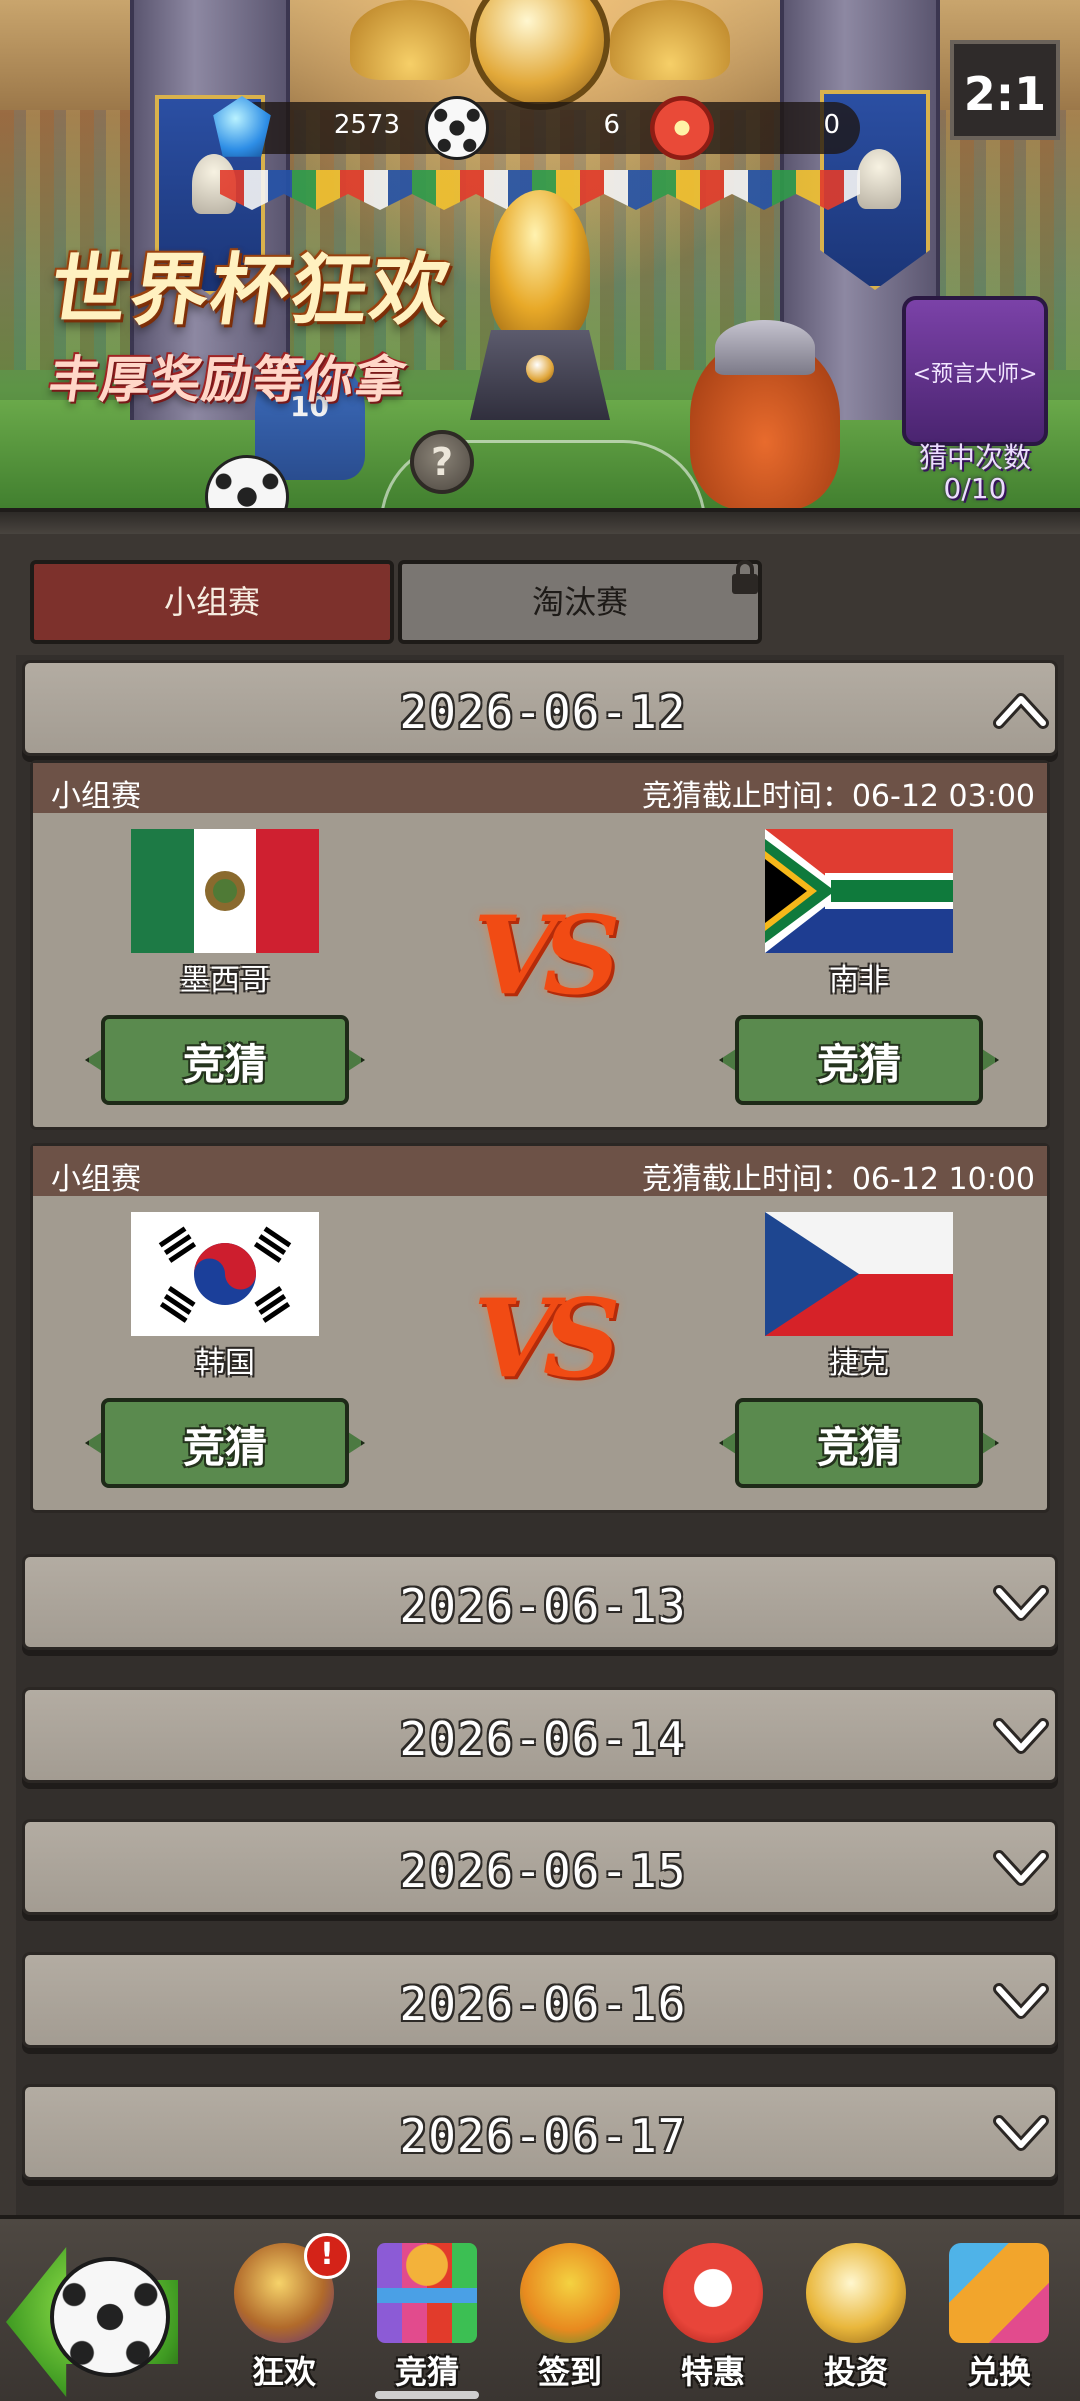 This screenshot has height=2401, width=1080. I want to click on boots-icon, so click(570, 2293).